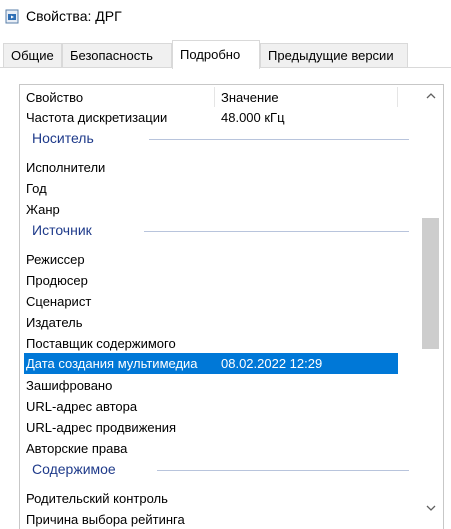 The image size is (451, 529). I want to click on tab-security: Безопасность, so click(117, 55).